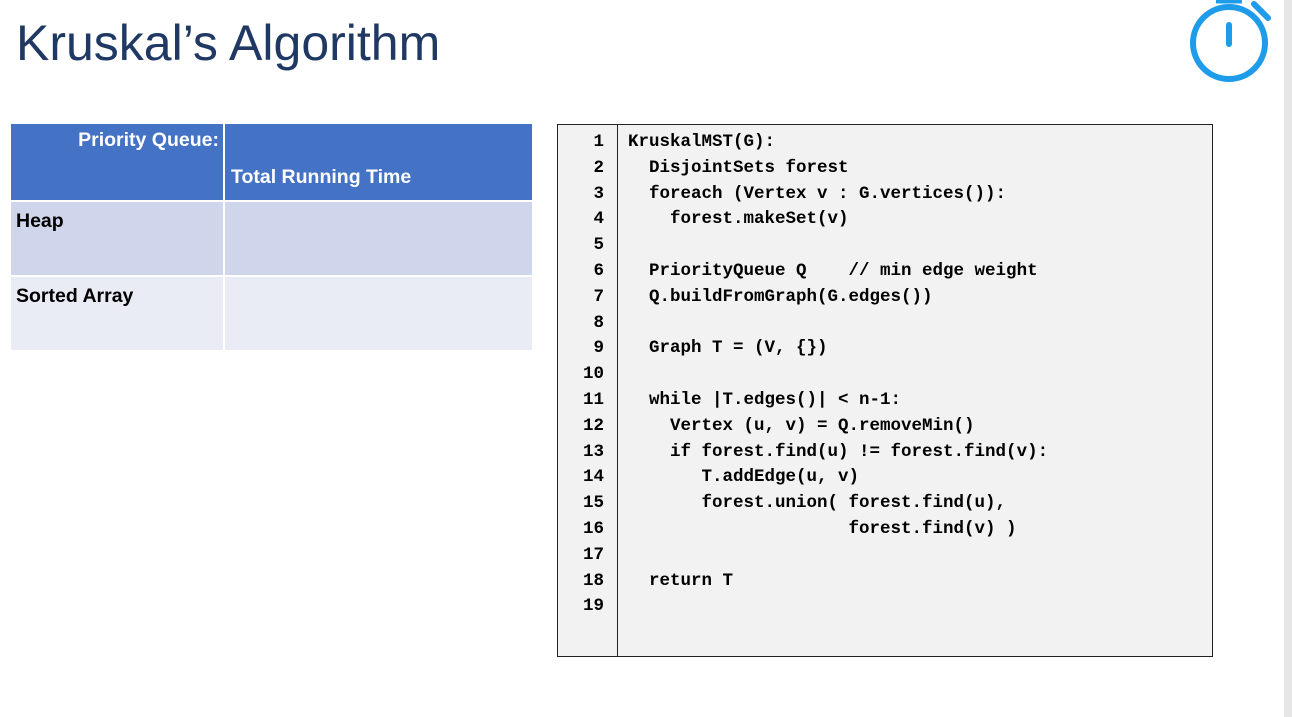 Image resolution: width=1292 pixels, height=717 pixels. What do you see at coordinates (598, 271) in the screenshot?
I see `line-number: 6` at bounding box center [598, 271].